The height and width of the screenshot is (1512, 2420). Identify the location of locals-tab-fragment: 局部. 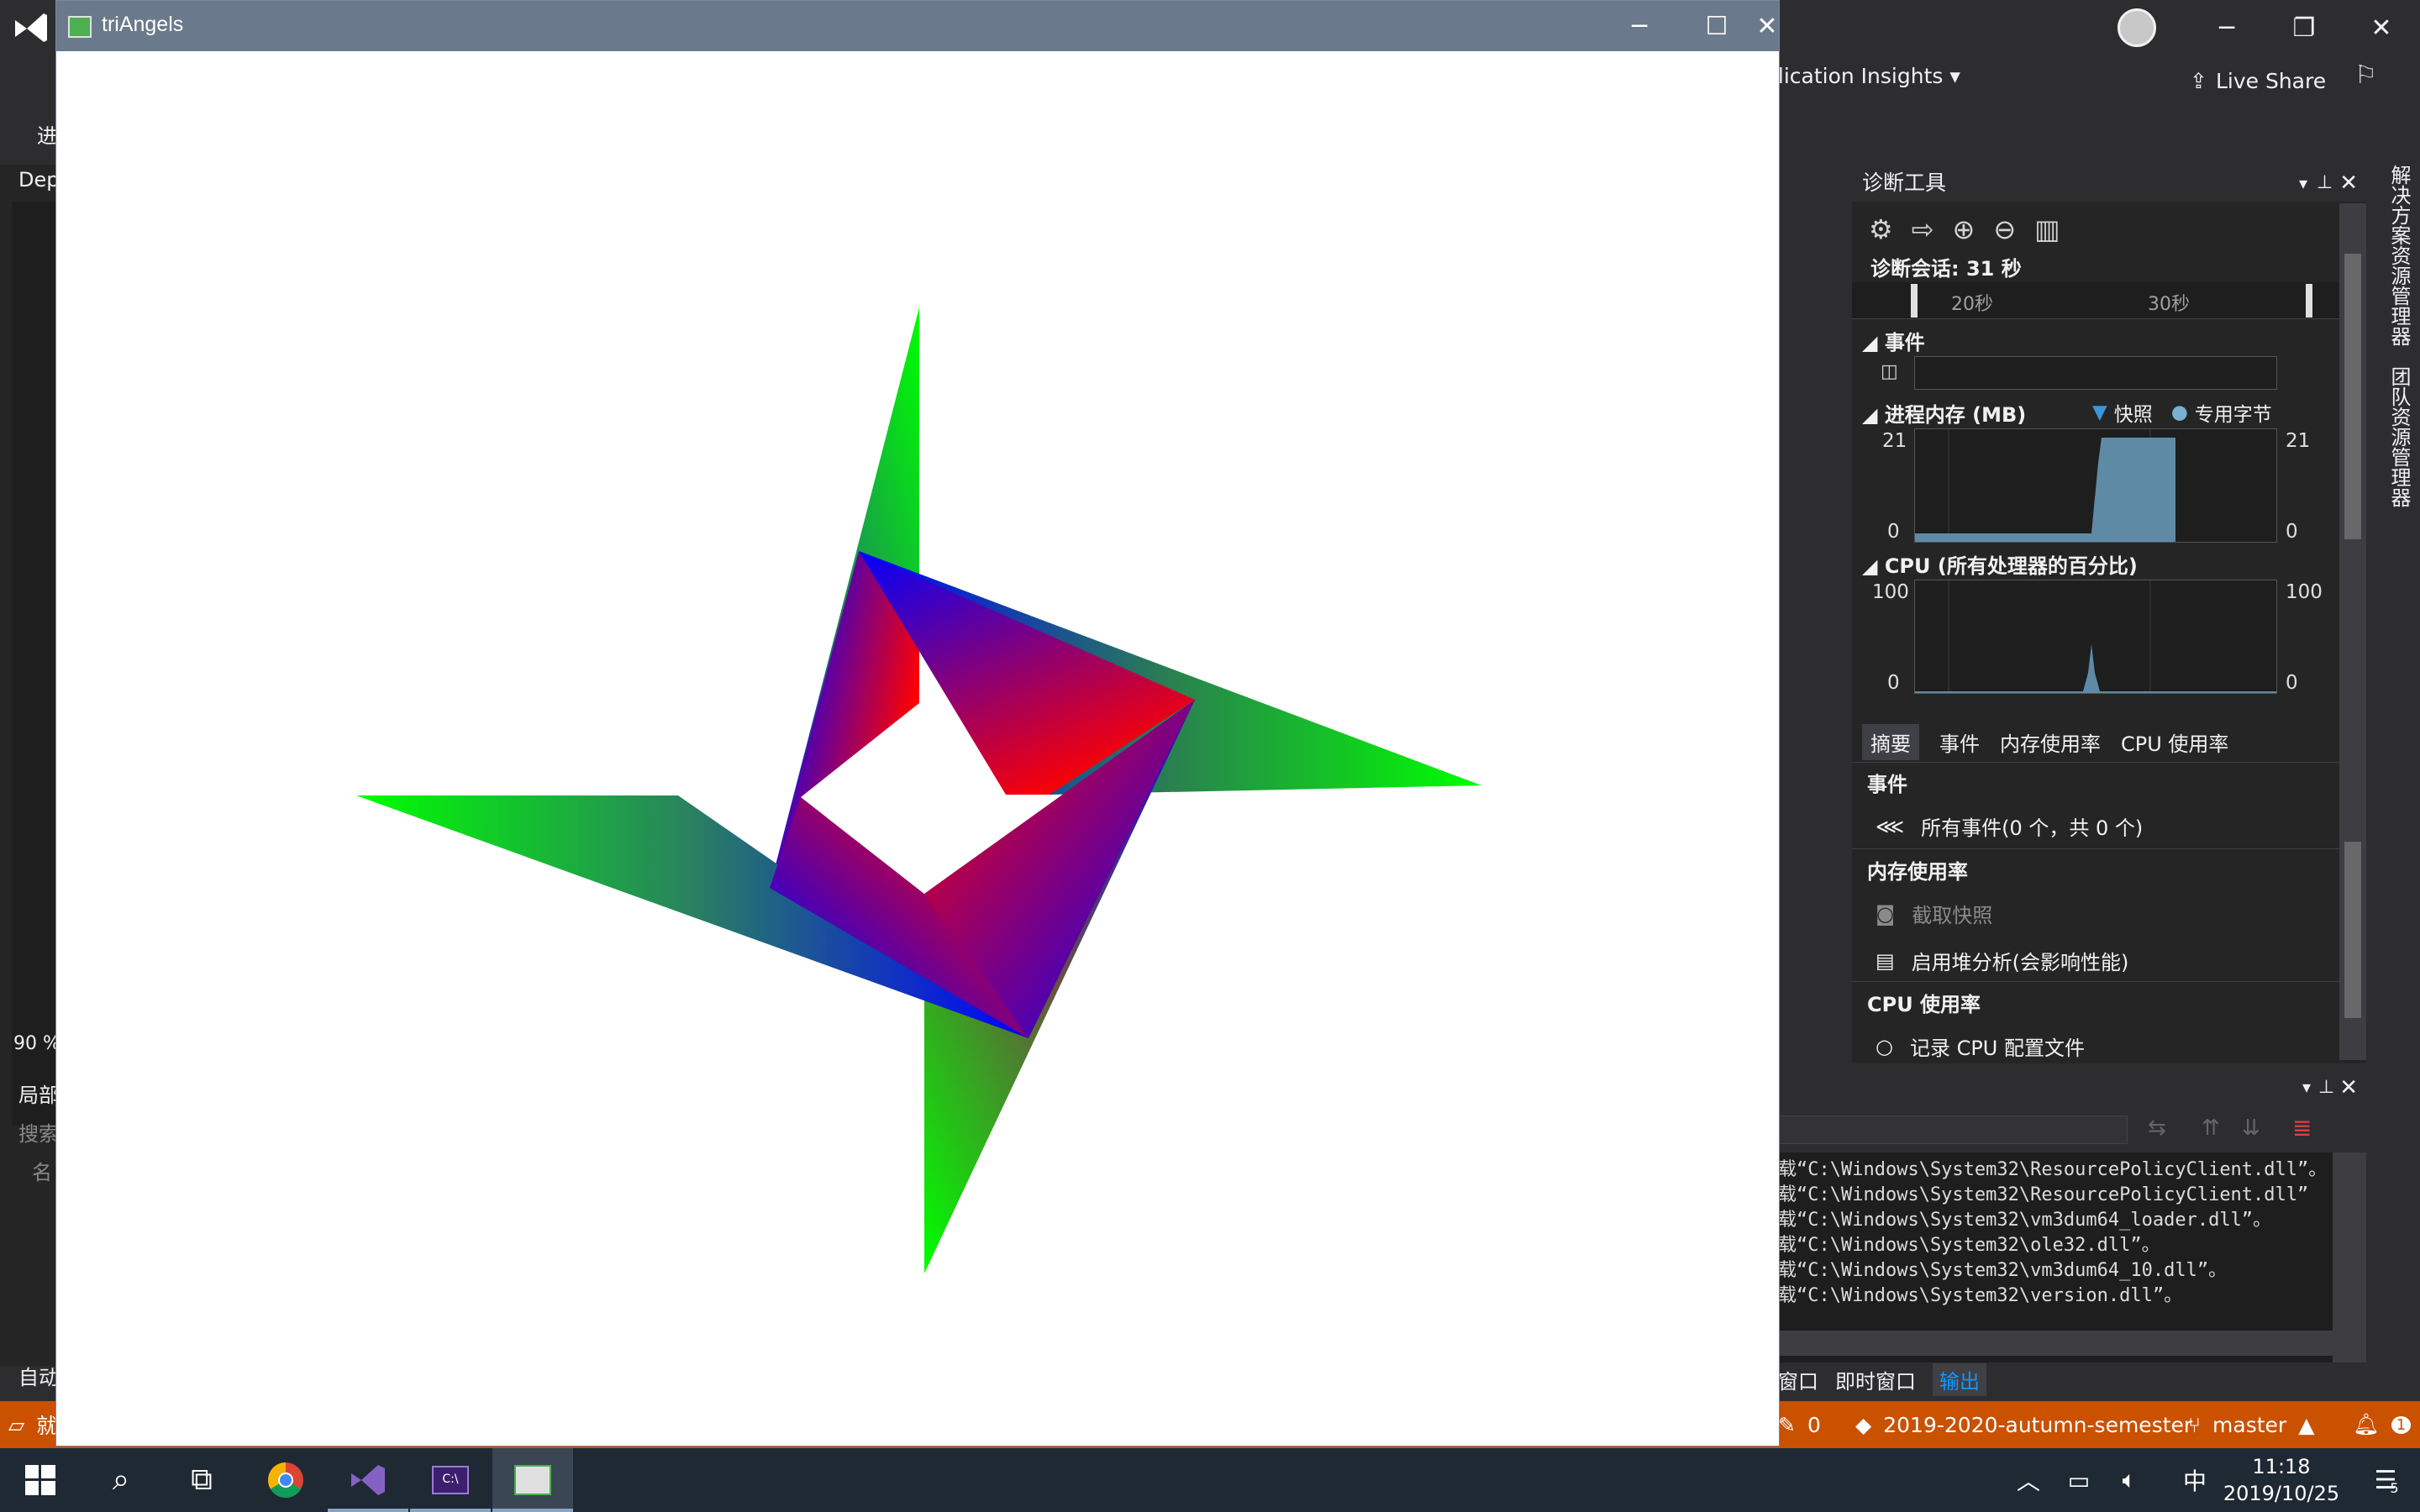
(38, 1093).